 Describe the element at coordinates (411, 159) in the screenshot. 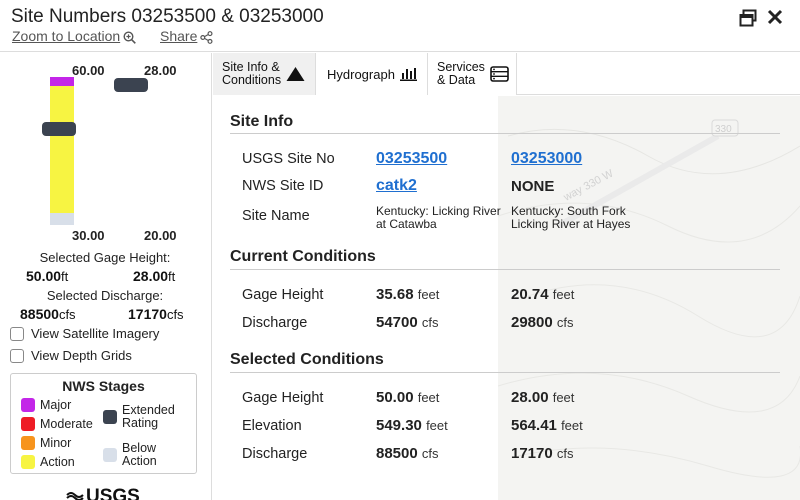

I see `usgs-site-link-1: 03253500` at that location.